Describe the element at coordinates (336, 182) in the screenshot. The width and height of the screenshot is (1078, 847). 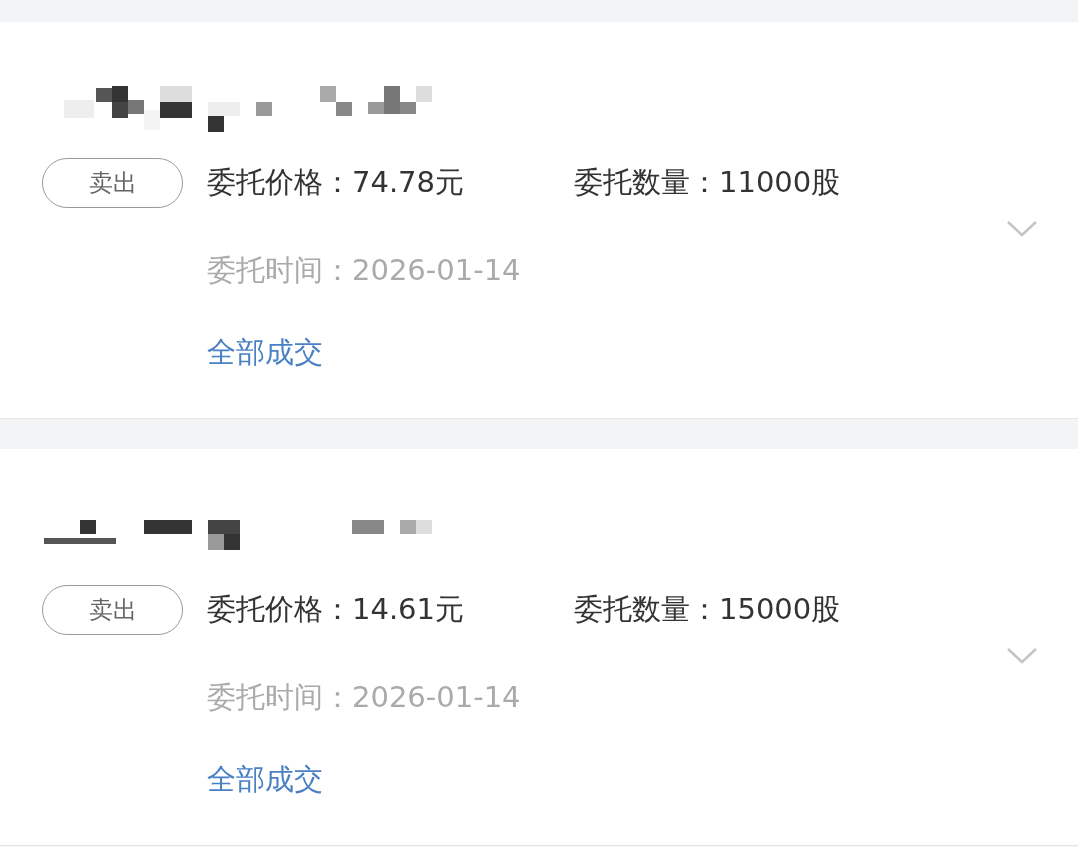
I see `price-text: 委托价格：74.78元` at that location.